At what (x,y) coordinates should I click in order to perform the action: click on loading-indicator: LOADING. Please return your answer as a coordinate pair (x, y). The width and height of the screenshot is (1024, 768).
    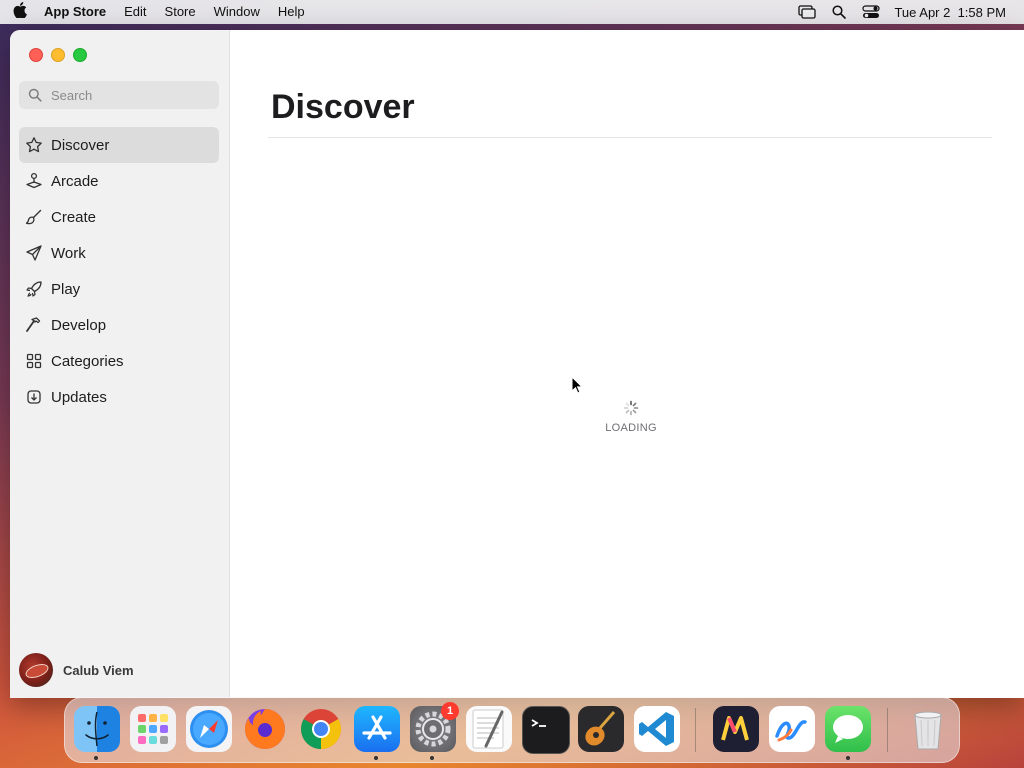
    Looking at the image, I should click on (631, 417).